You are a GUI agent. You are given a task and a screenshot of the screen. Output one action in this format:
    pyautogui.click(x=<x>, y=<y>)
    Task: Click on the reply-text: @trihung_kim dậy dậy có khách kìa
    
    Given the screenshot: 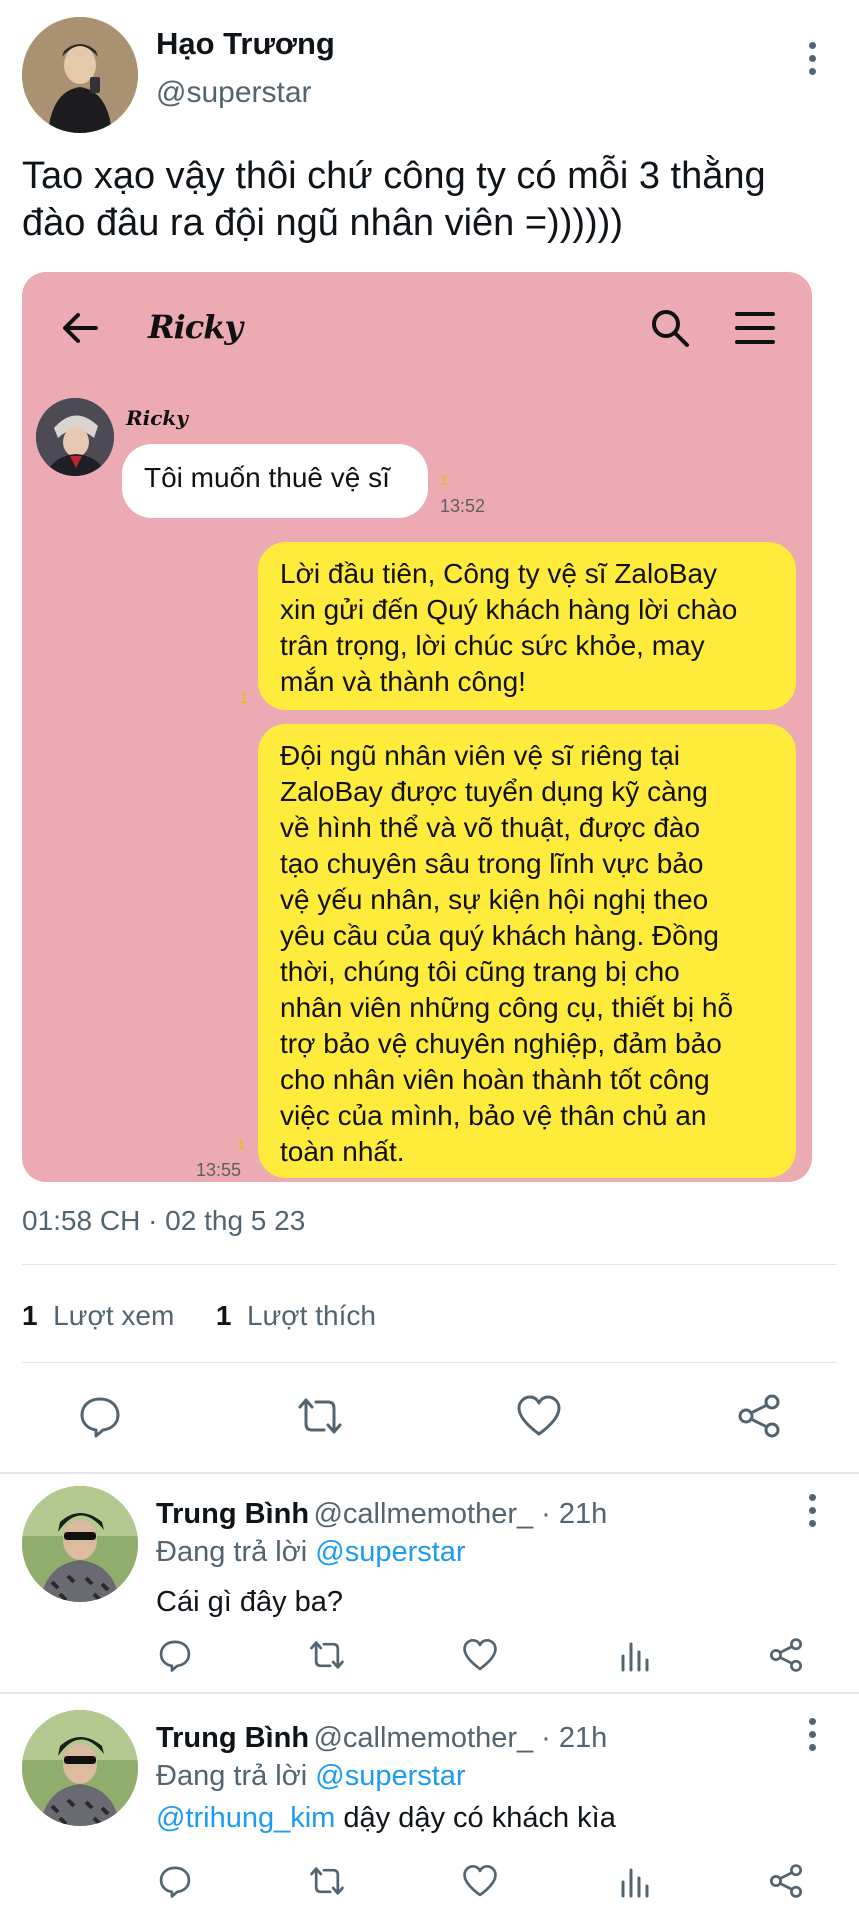 What is the action you would take?
    pyautogui.click(x=386, y=1818)
    